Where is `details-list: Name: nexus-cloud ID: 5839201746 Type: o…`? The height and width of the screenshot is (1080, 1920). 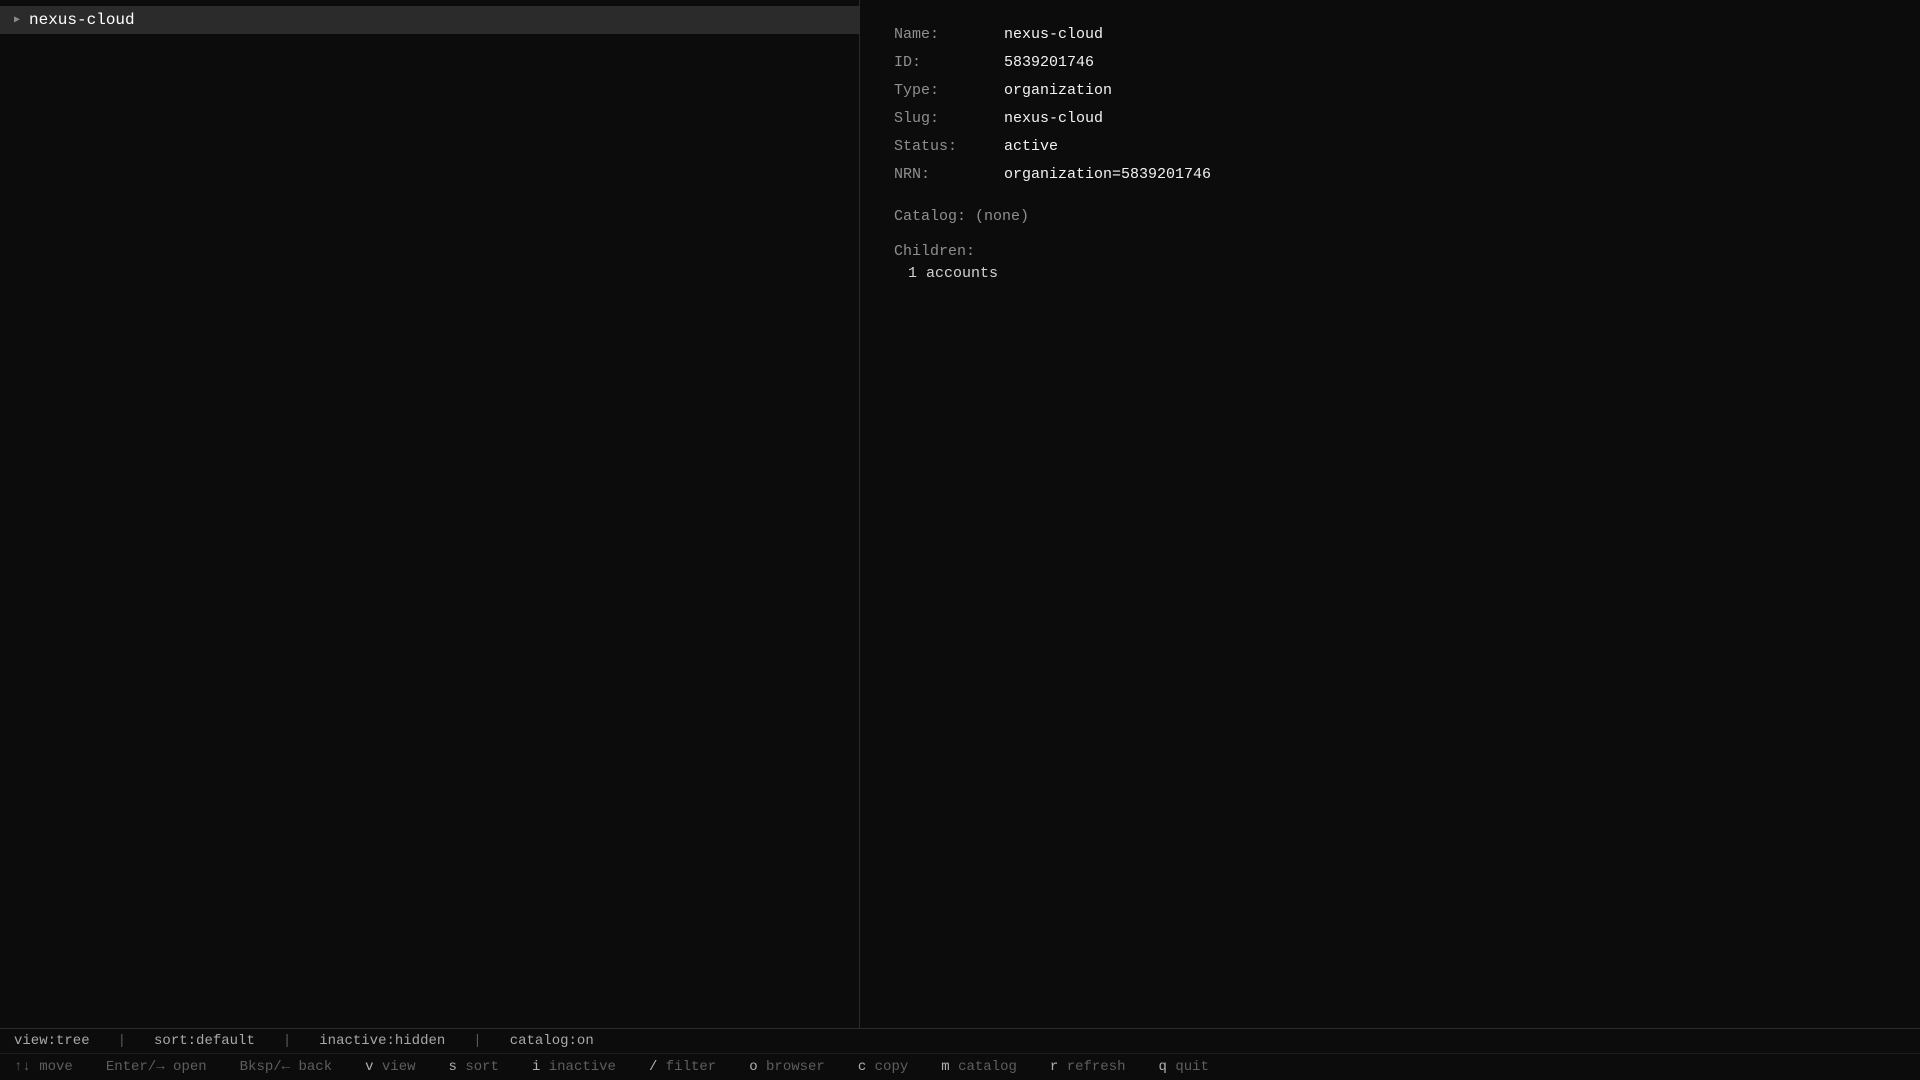 details-list: Name: nexus-cloud ID: 5839201746 Type: o… is located at coordinates (1052, 104).